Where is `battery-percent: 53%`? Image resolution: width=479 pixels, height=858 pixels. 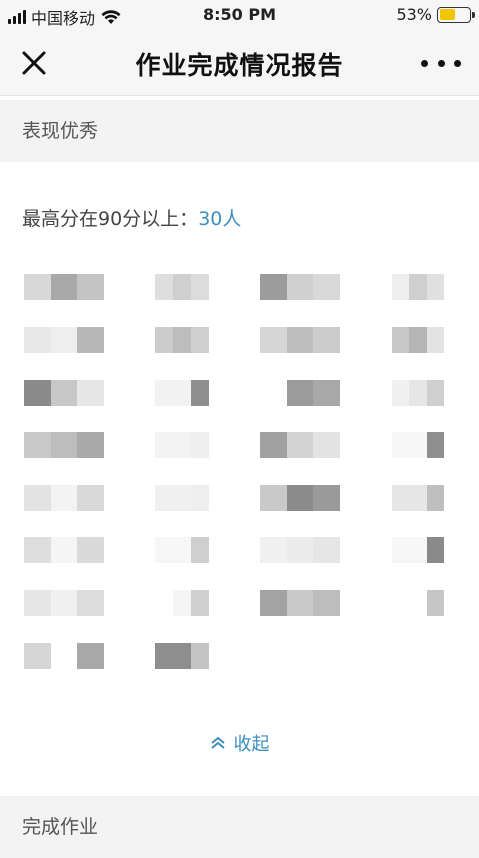 battery-percent: 53% is located at coordinates (414, 14).